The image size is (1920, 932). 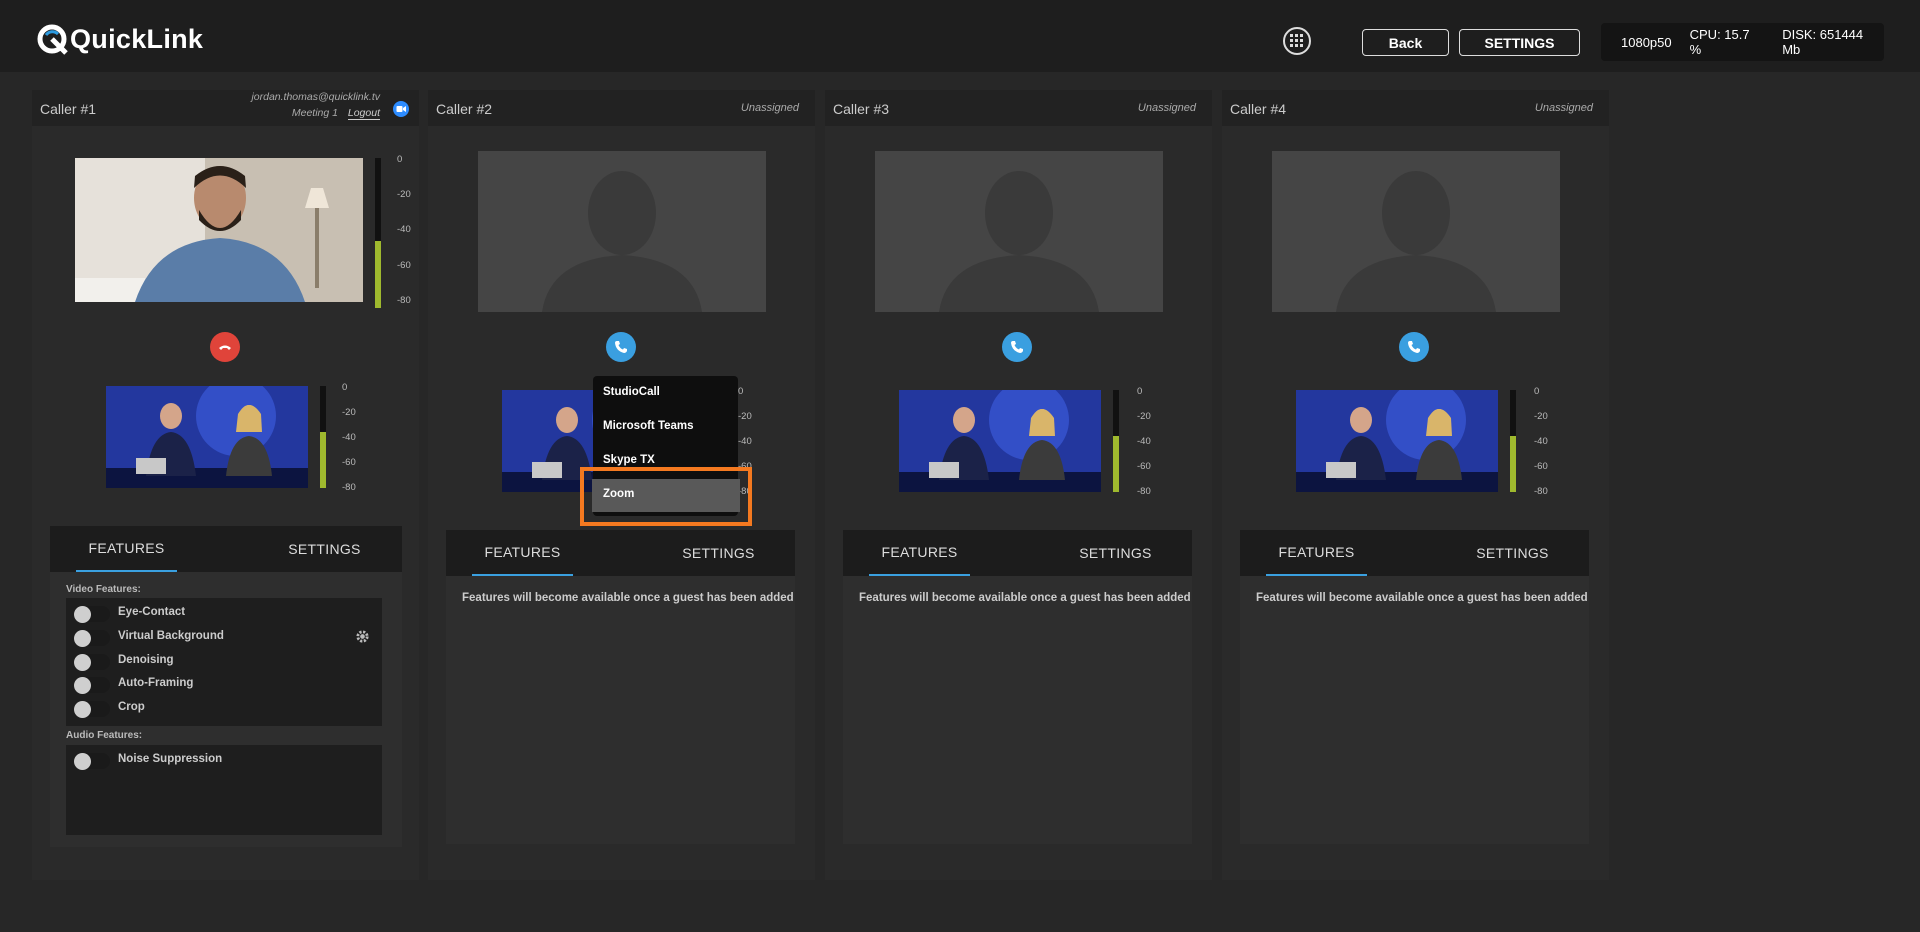 I want to click on settings-button: SETTINGS, so click(x=1519, y=42).